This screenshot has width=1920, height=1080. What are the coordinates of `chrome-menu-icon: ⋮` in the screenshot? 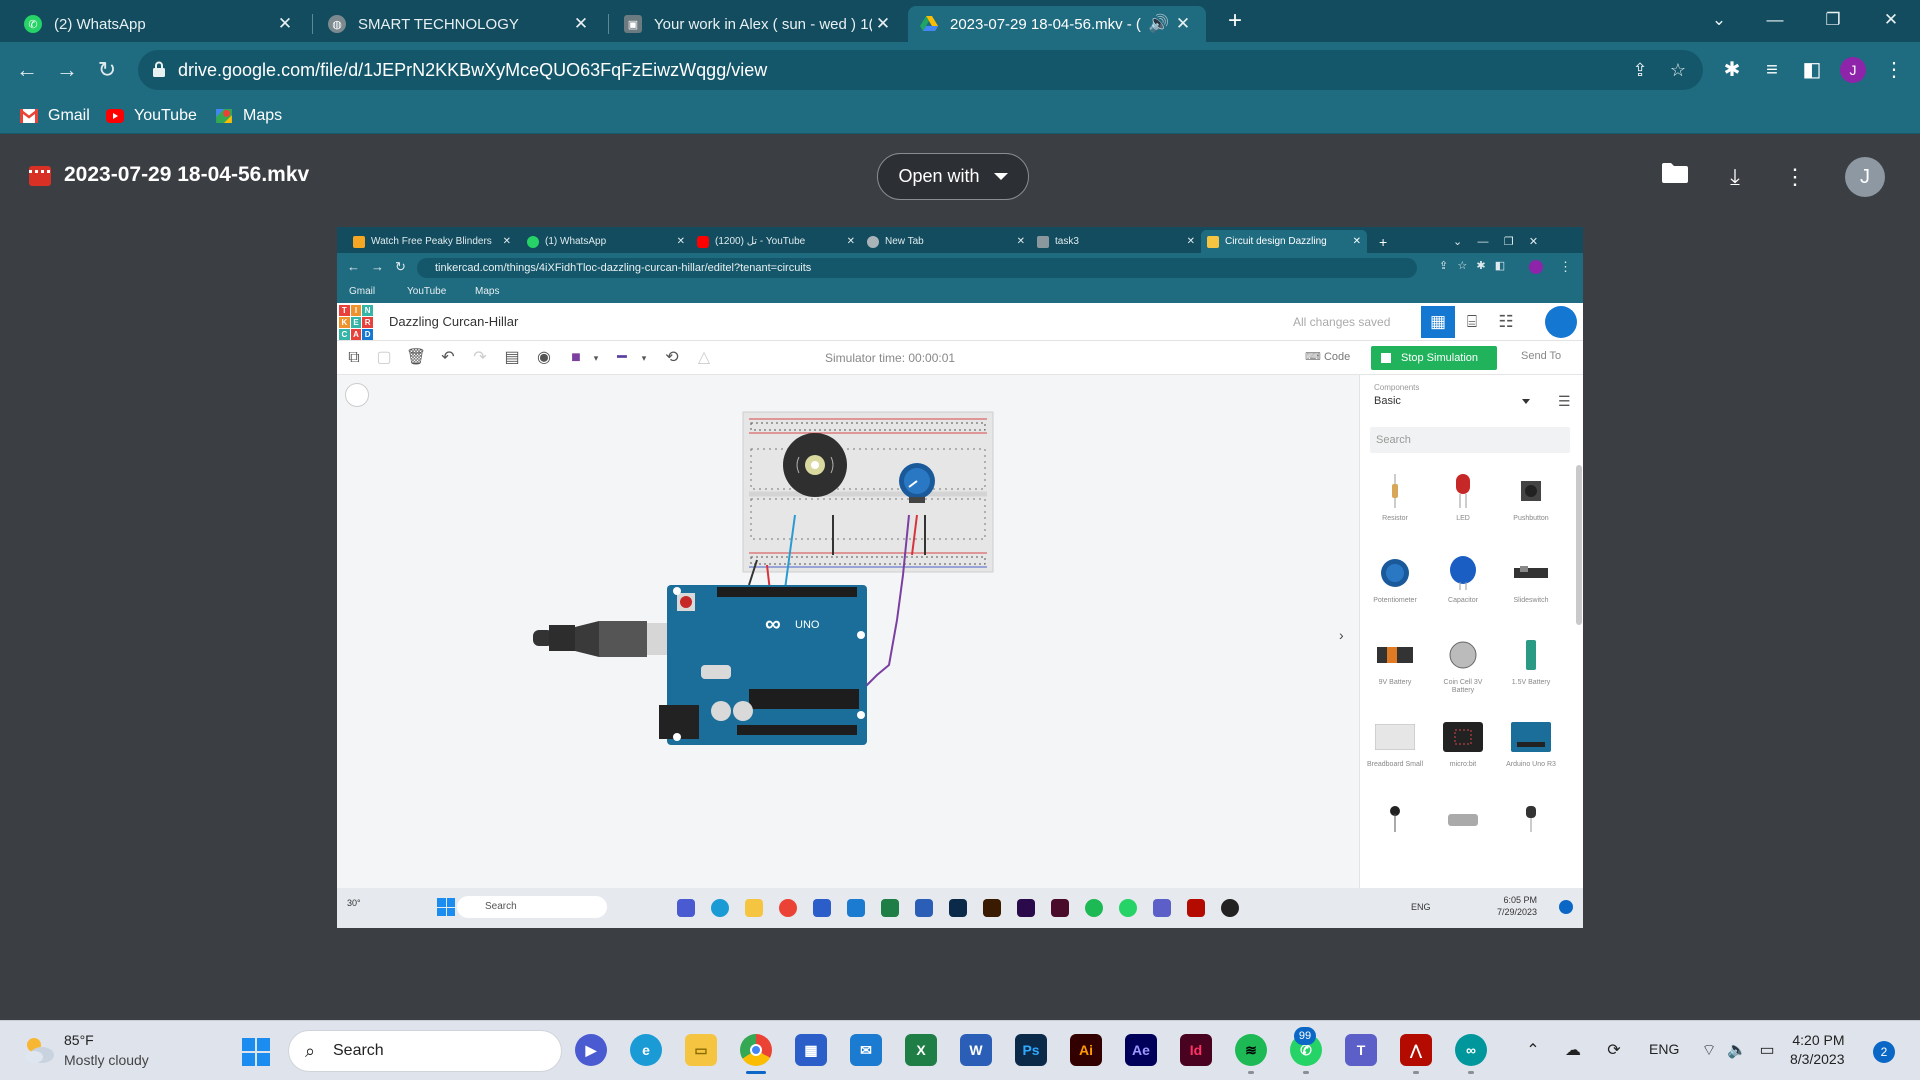 It's located at (1894, 70).